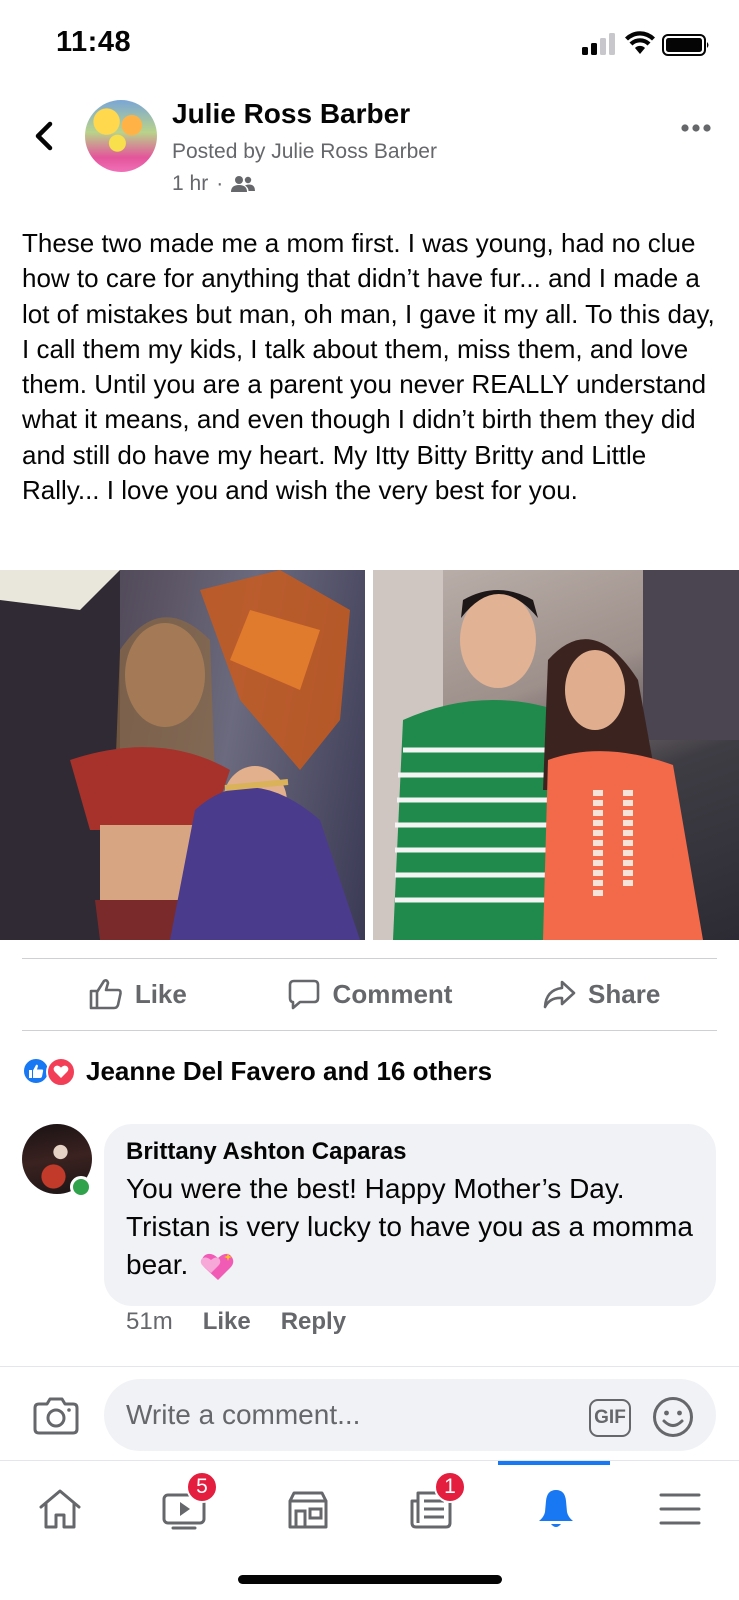 The width and height of the screenshot is (739, 1600). Describe the element at coordinates (673, 1417) in the screenshot. I see `emoji-icon` at that location.